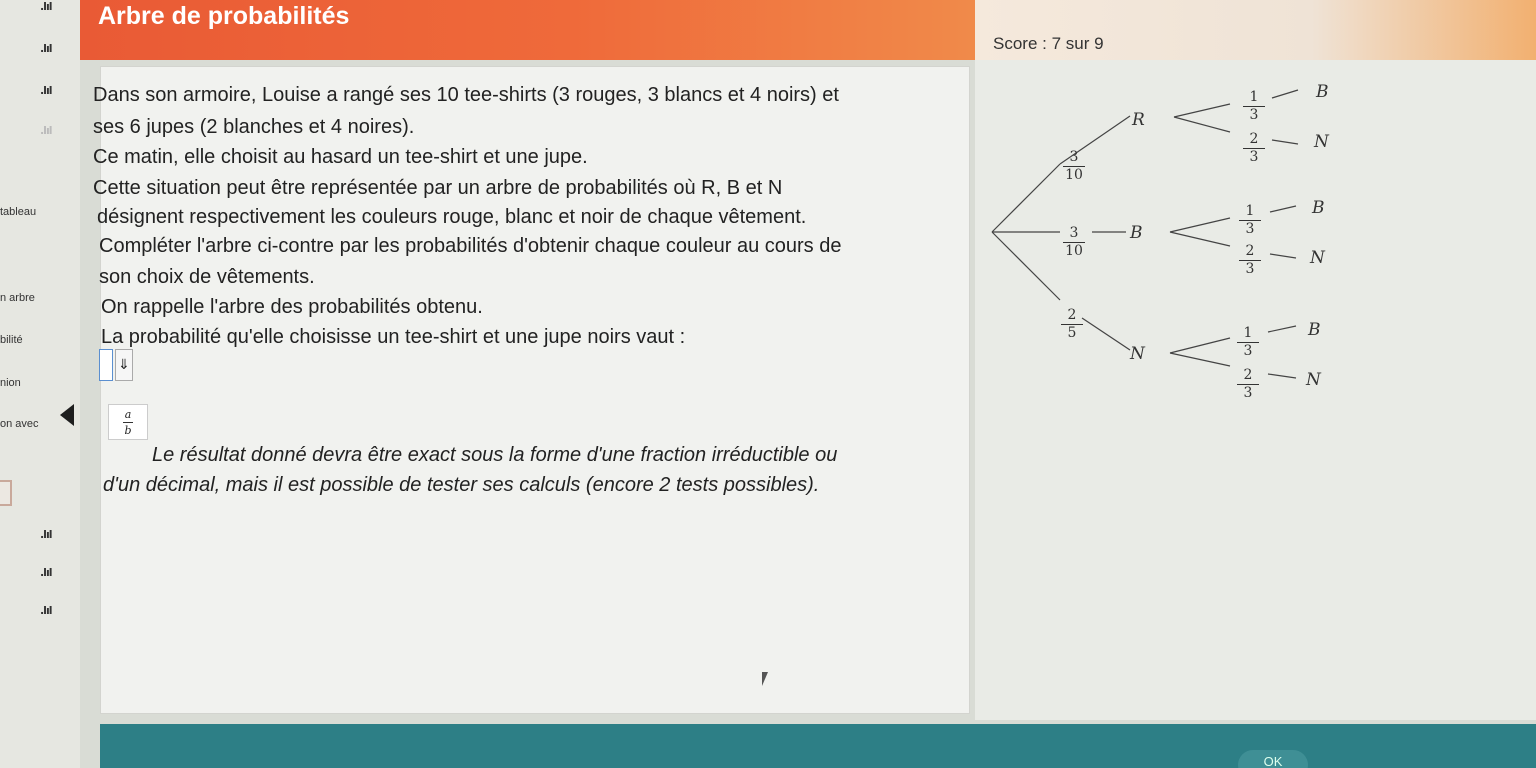 This screenshot has width=1536, height=768. What do you see at coordinates (1137, 354) in the screenshot?
I see `node-label-n: N` at bounding box center [1137, 354].